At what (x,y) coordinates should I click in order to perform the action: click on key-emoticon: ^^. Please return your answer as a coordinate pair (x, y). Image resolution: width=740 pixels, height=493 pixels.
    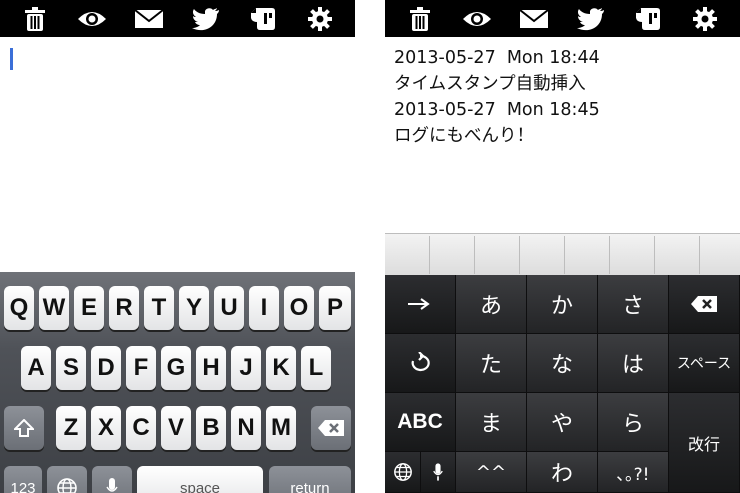
    Looking at the image, I should click on (491, 472).